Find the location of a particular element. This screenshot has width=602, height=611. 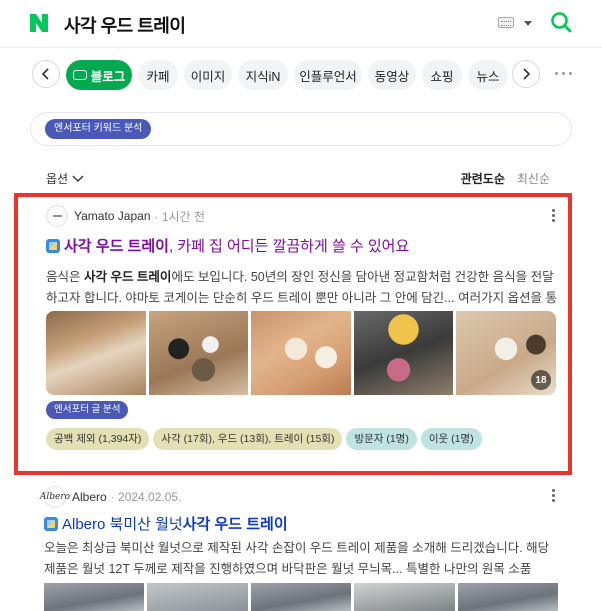

search-query: 사각 우드 트레이 is located at coordinates (125, 25).